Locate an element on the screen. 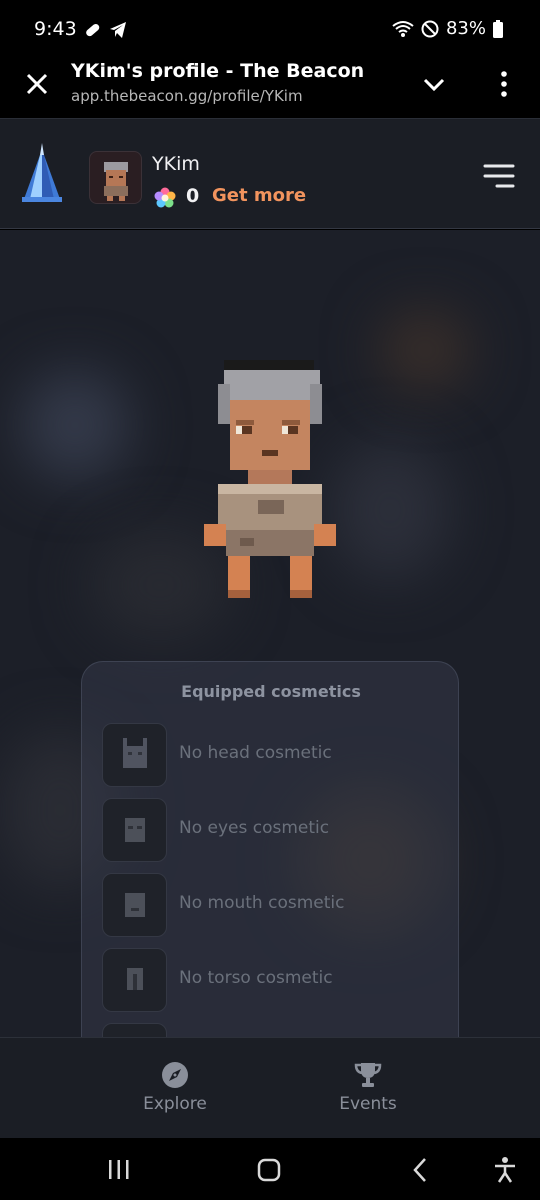  panel-title: Equipped cosmetics is located at coordinates (271, 691).